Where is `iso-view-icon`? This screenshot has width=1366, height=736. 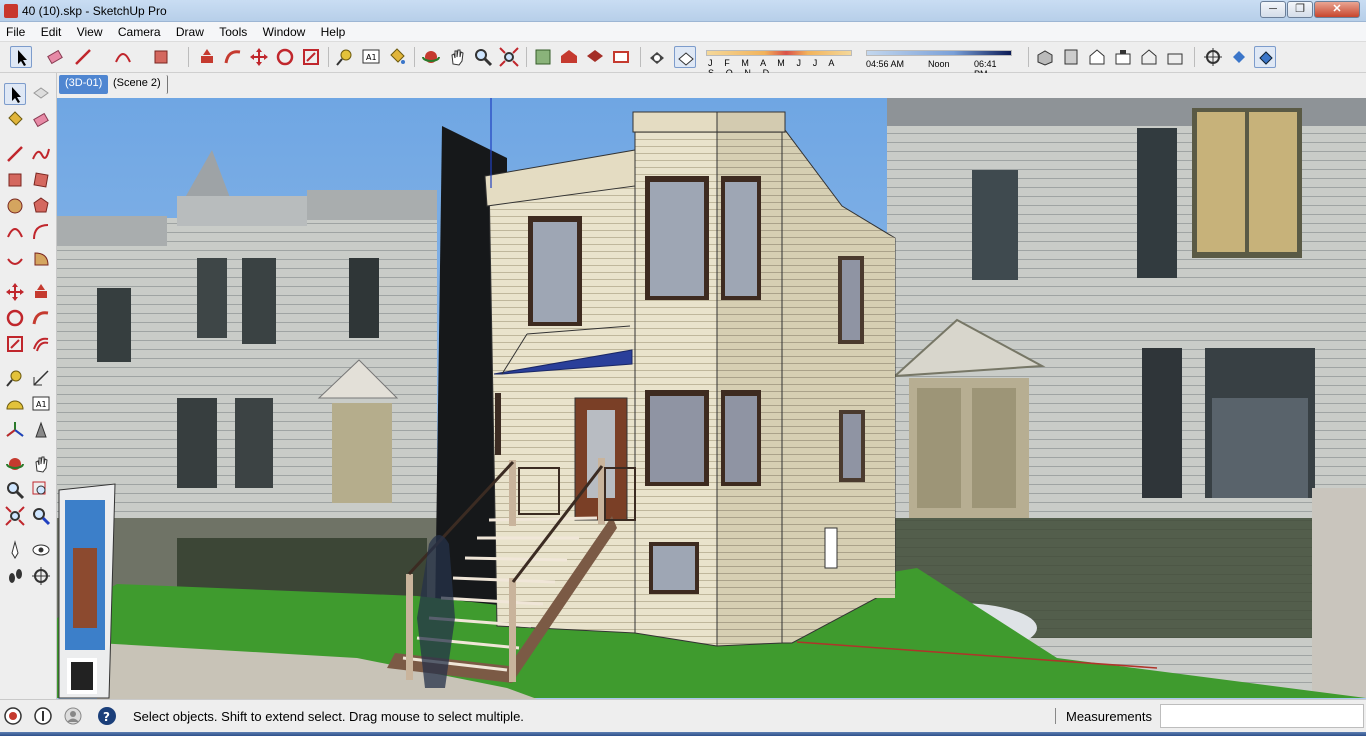
iso-view-icon is located at coordinates (1045, 57).